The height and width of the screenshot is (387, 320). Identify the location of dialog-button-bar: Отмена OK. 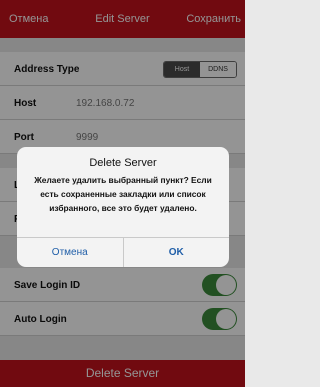
(123, 252).